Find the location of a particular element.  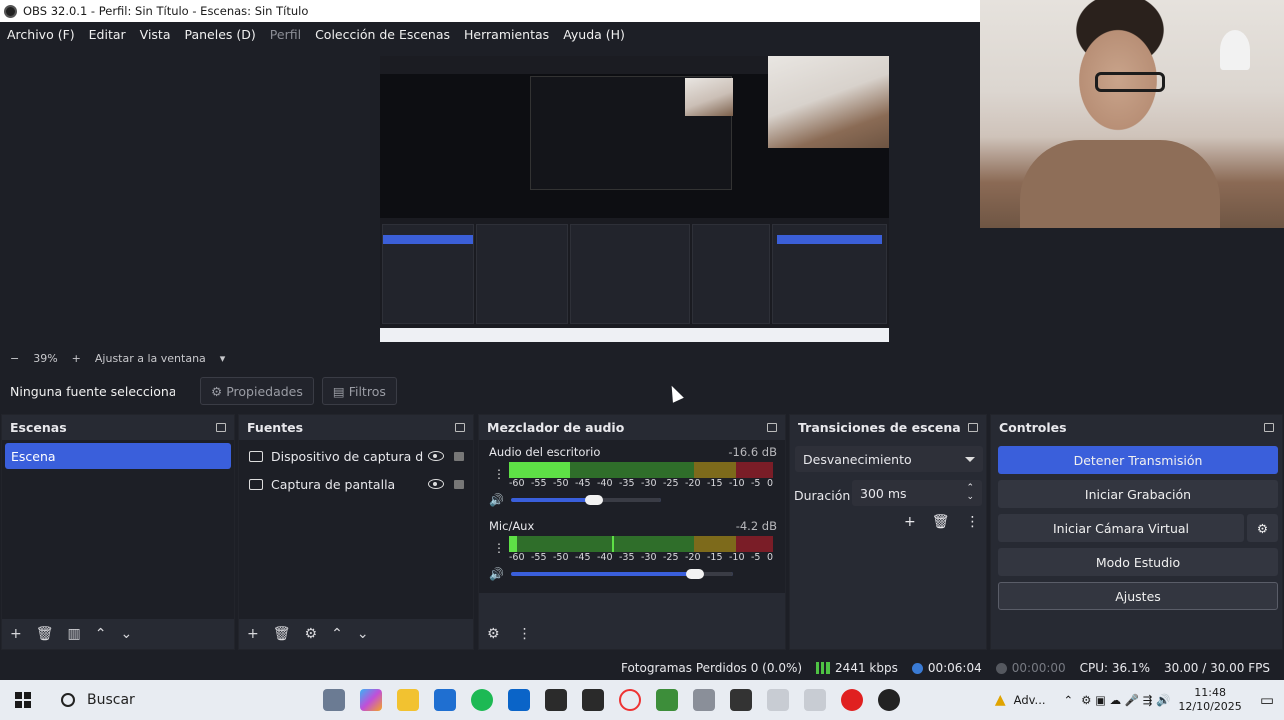

zoom-level: 39% is located at coordinates (45, 358).